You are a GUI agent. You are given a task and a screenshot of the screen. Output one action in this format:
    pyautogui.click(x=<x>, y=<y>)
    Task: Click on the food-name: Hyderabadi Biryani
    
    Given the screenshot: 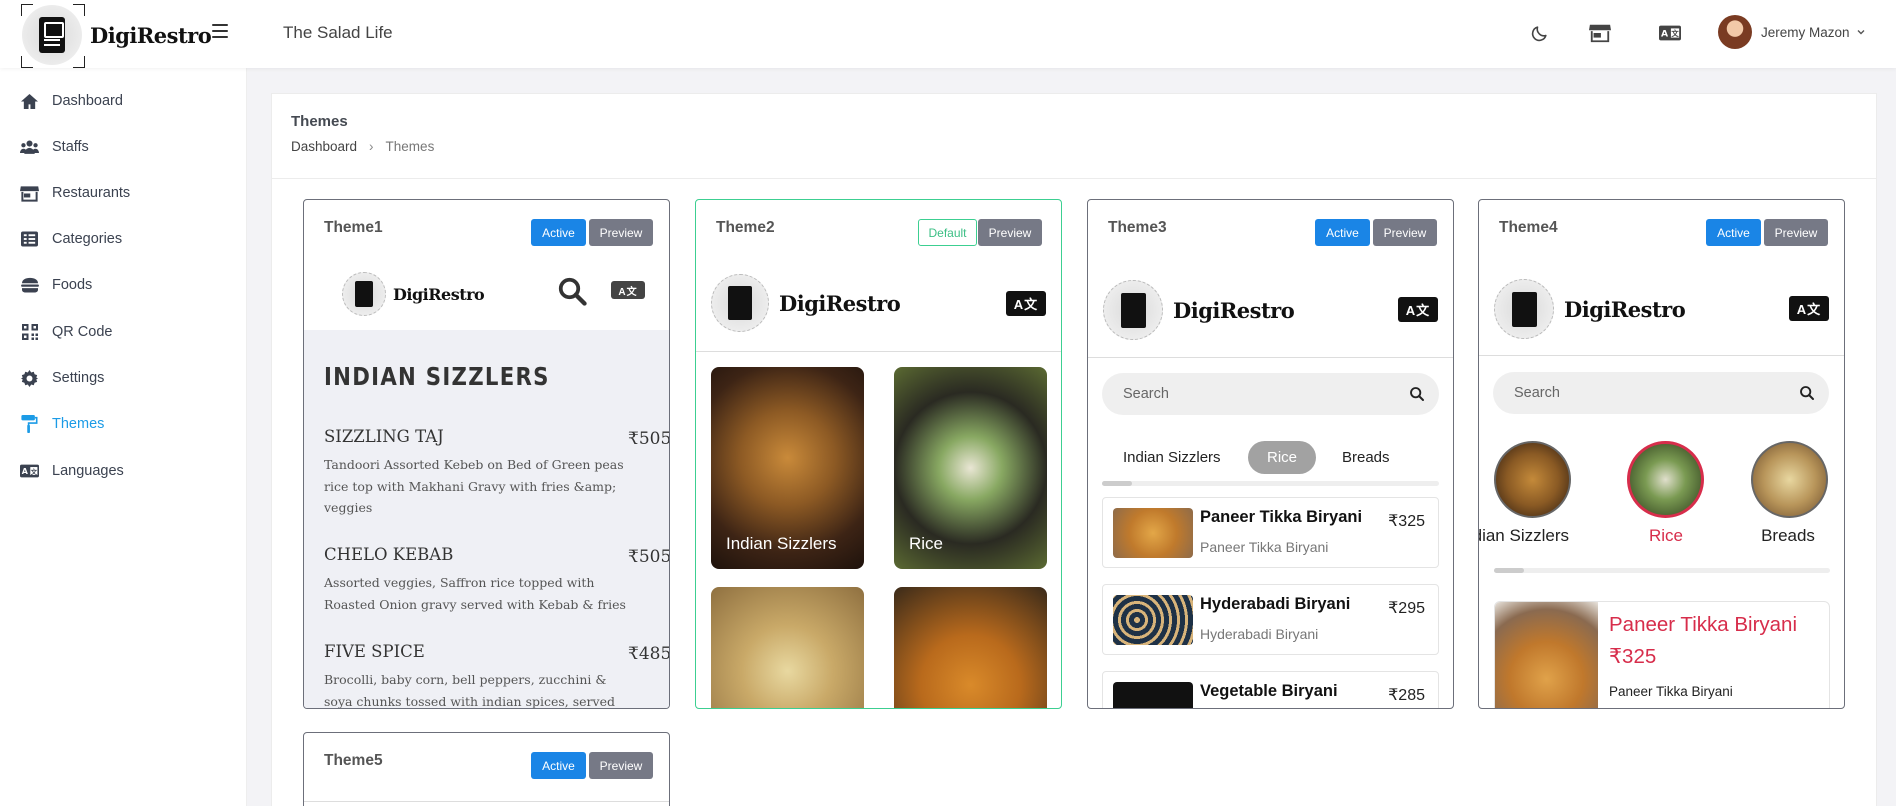 What is the action you would take?
    pyautogui.click(x=1275, y=604)
    